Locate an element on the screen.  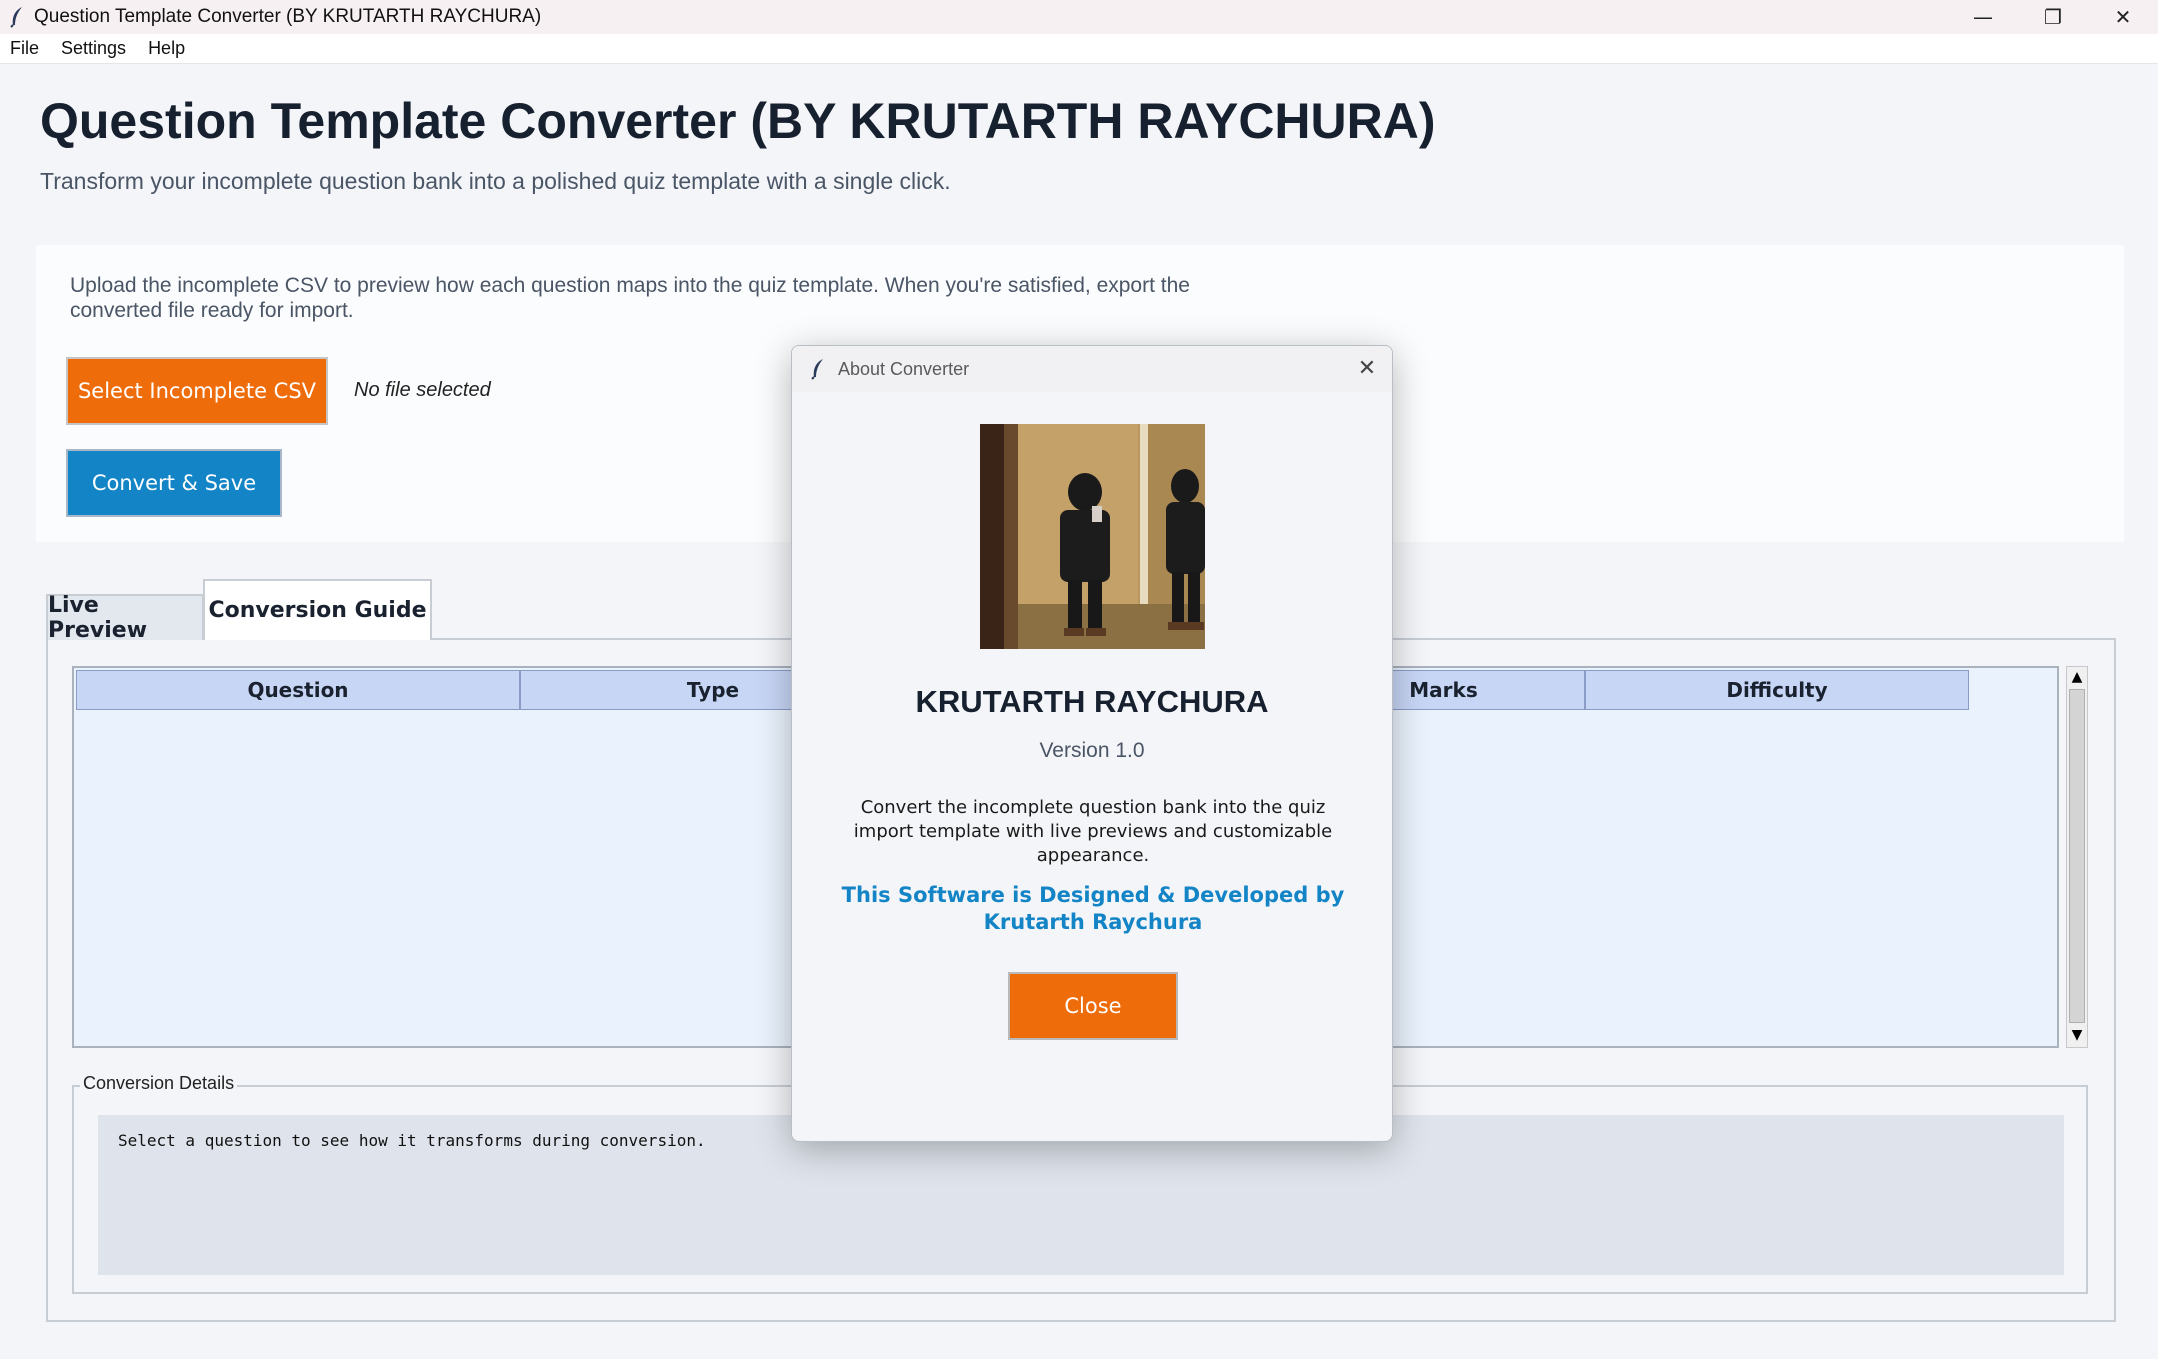
scroll-up-icon: ▲ is located at coordinates (2077, 677).